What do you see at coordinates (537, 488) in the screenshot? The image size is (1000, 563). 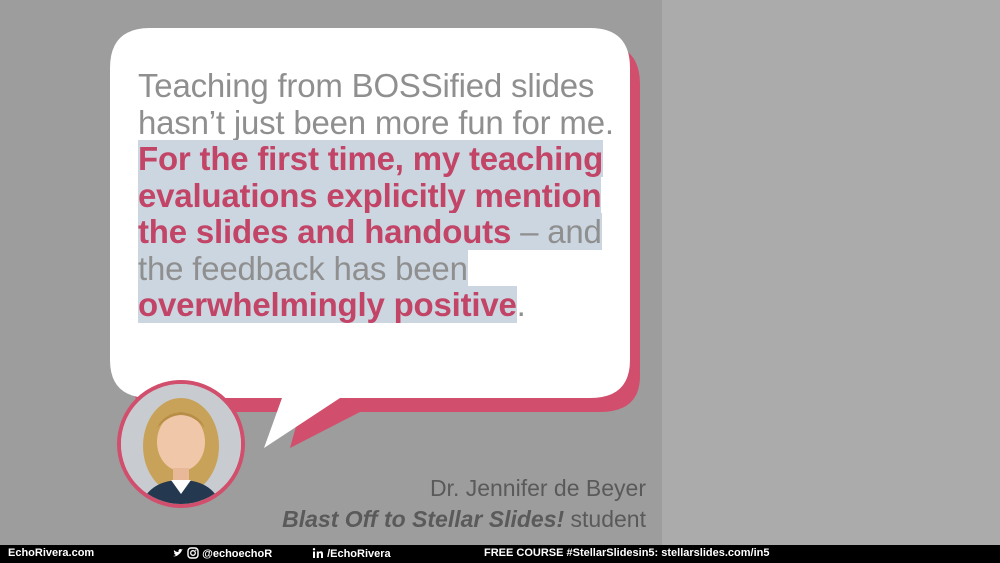 I see `author-name: Dr. Jennifer de Beyer` at bounding box center [537, 488].